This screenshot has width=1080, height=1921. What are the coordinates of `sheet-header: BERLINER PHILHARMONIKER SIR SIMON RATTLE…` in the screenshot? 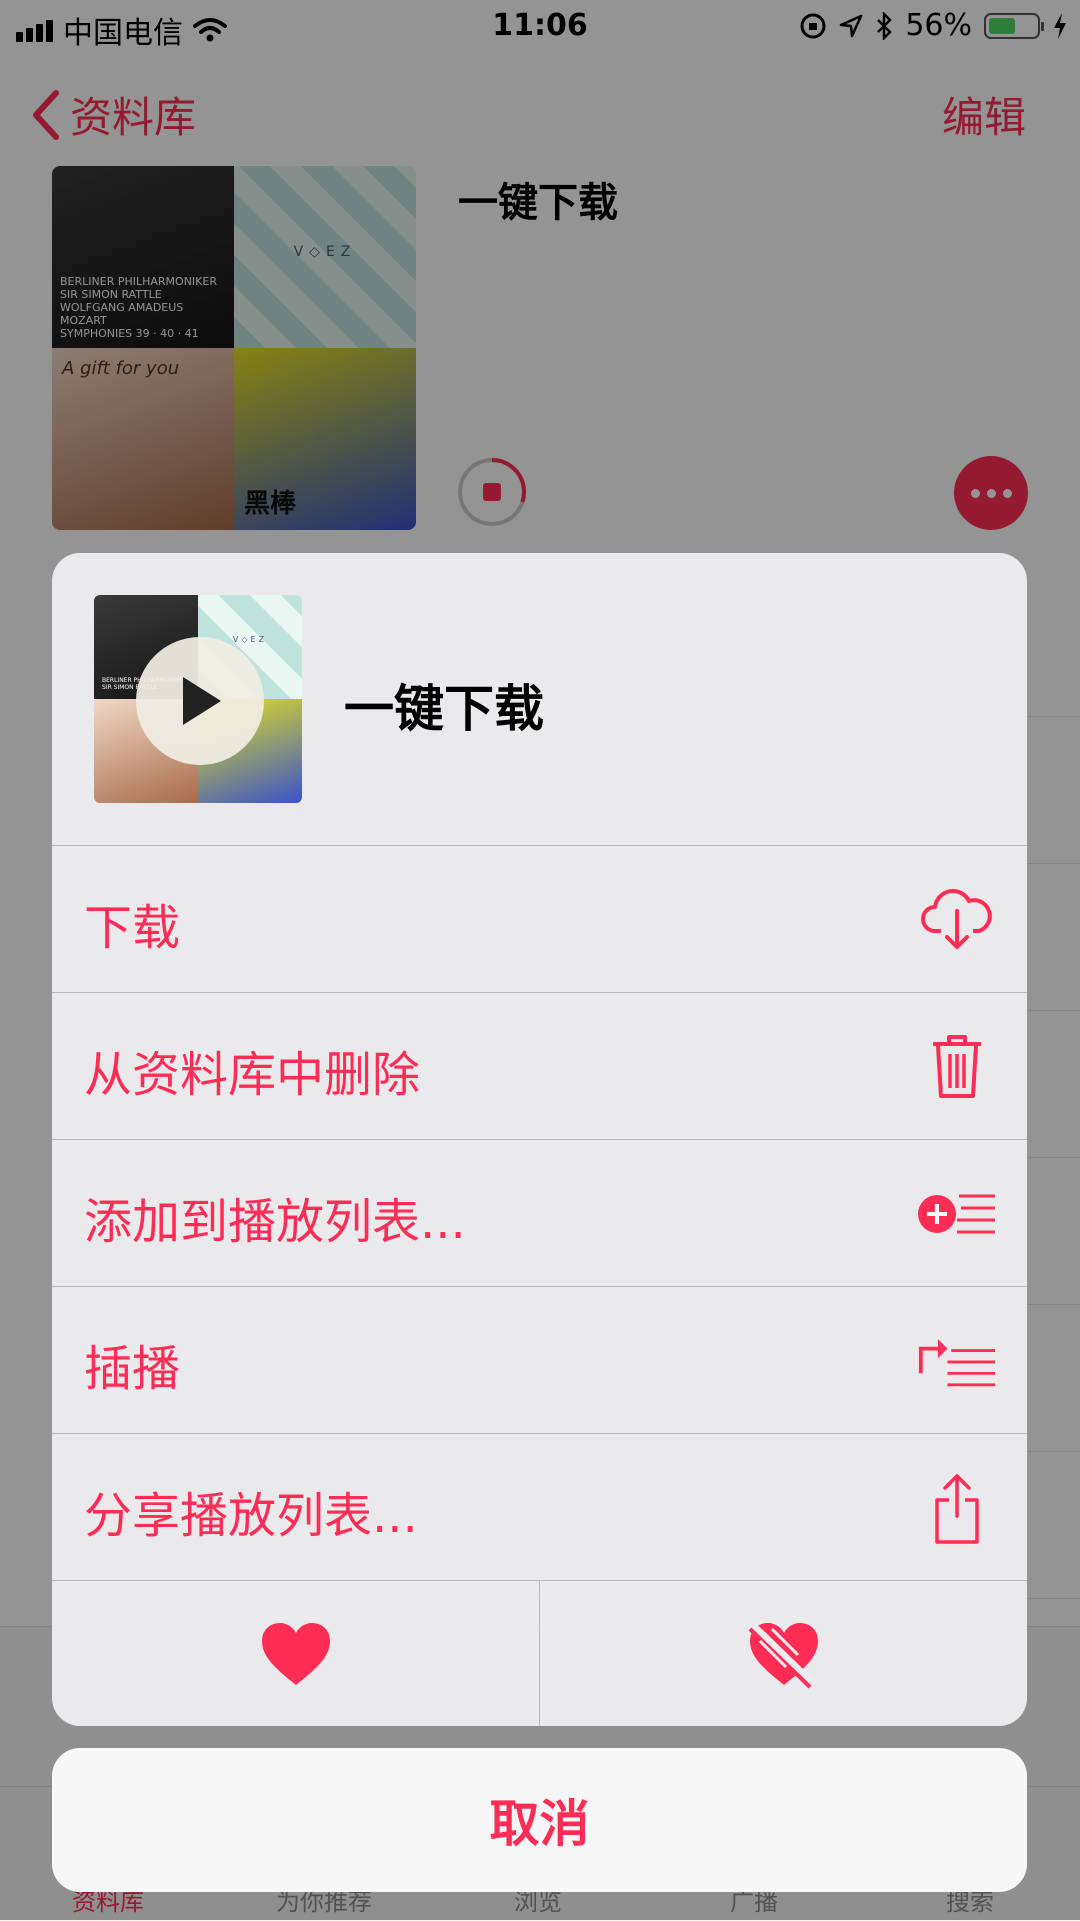 It's located at (539, 699).